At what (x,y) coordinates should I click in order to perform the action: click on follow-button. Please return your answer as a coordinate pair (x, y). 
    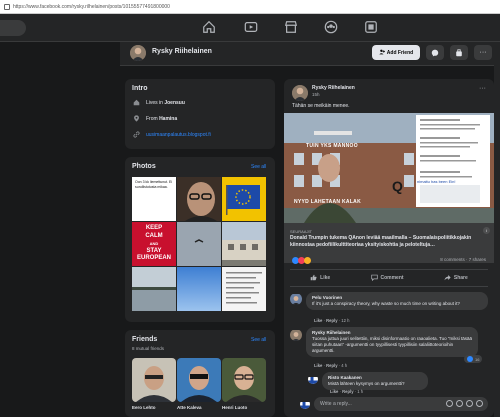
    Looking at the image, I should click on (459, 52).